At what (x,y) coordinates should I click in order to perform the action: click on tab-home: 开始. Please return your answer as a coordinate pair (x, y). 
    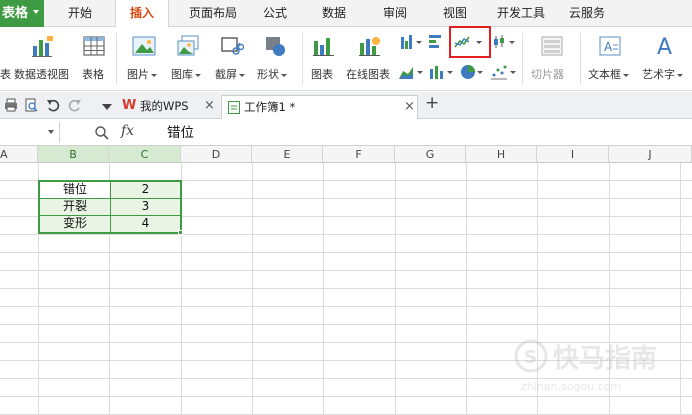
    Looking at the image, I should click on (80, 13).